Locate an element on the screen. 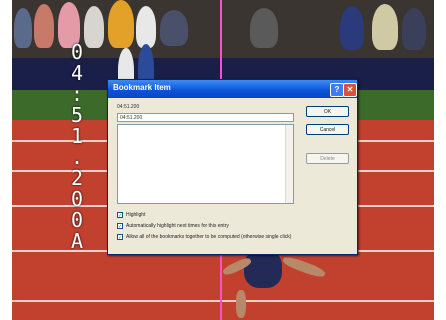 This screenshot has width=446, height=320. lane-line is located at coordinates (223, 301).